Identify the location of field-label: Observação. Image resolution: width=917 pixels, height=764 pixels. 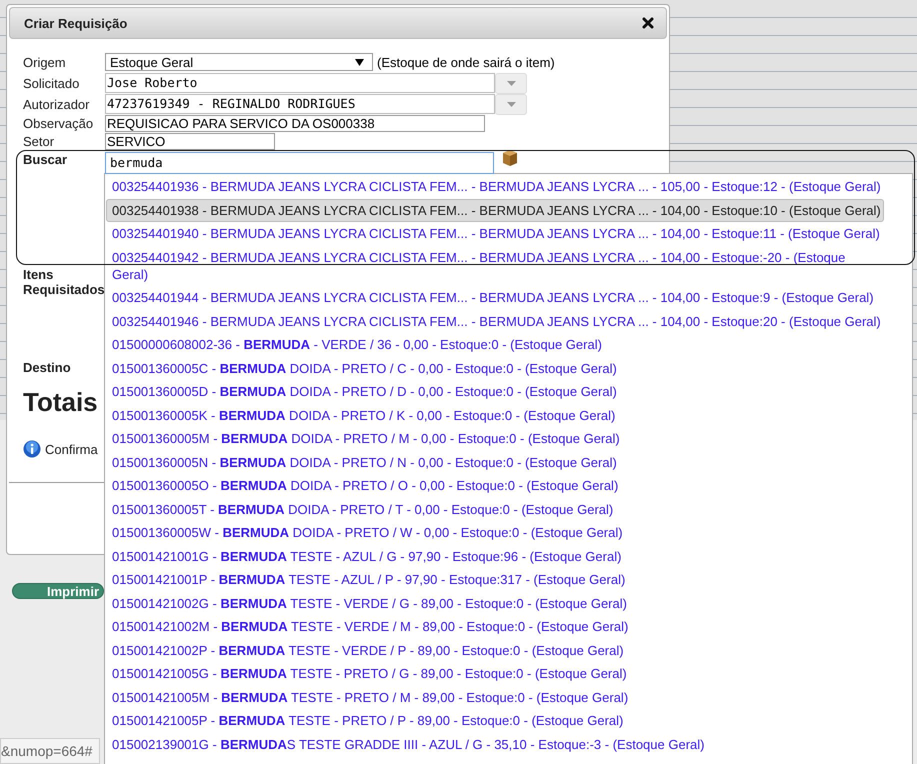
(58, 123).